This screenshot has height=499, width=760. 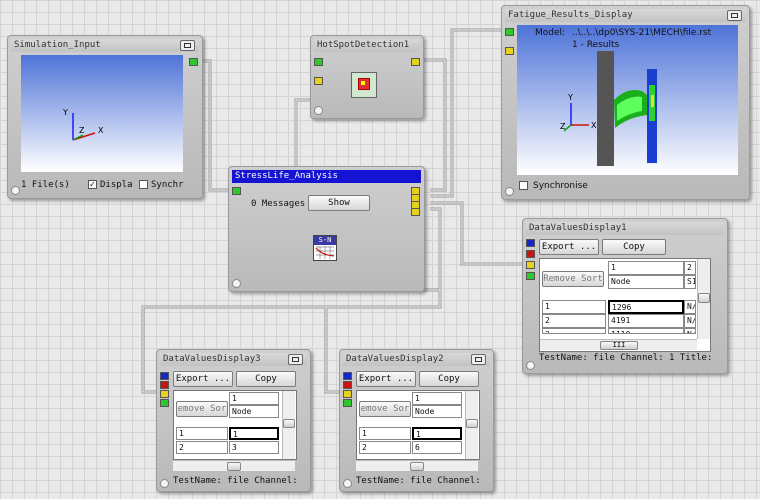 I want to click on row-value: 3, so click(x=254, y=447).